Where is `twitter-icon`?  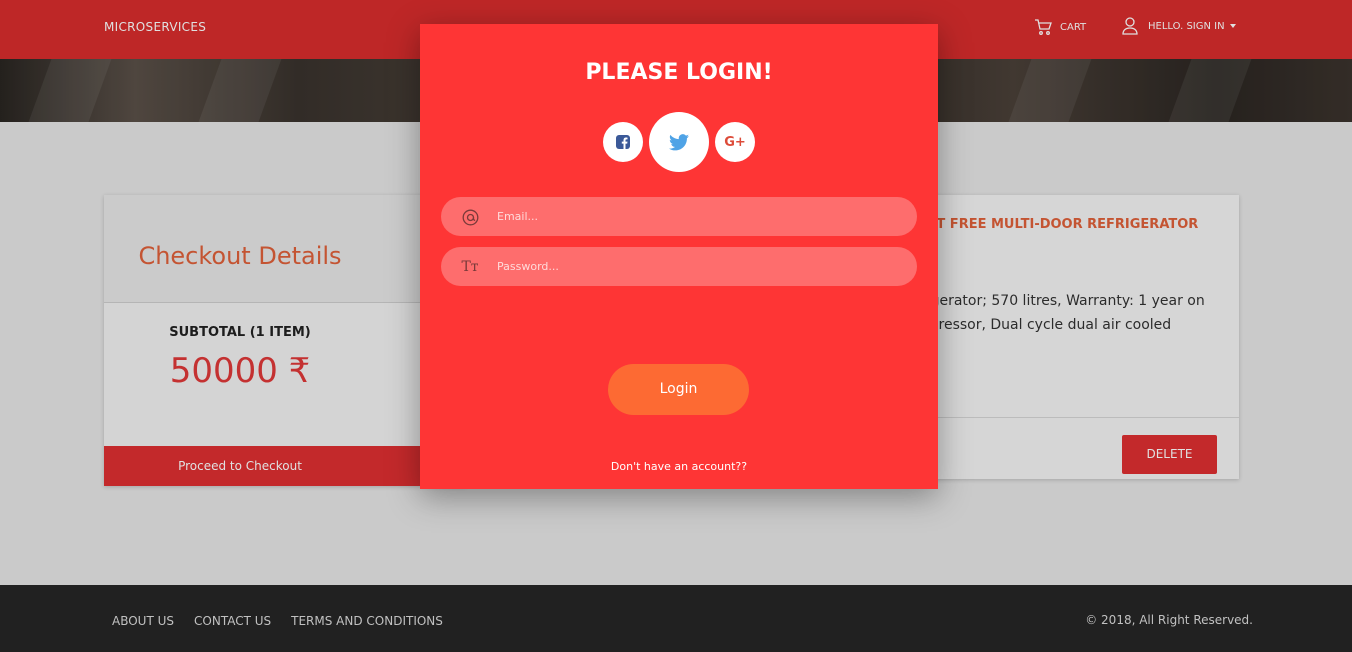 twitter-icon is located at coordinates (679, 141).